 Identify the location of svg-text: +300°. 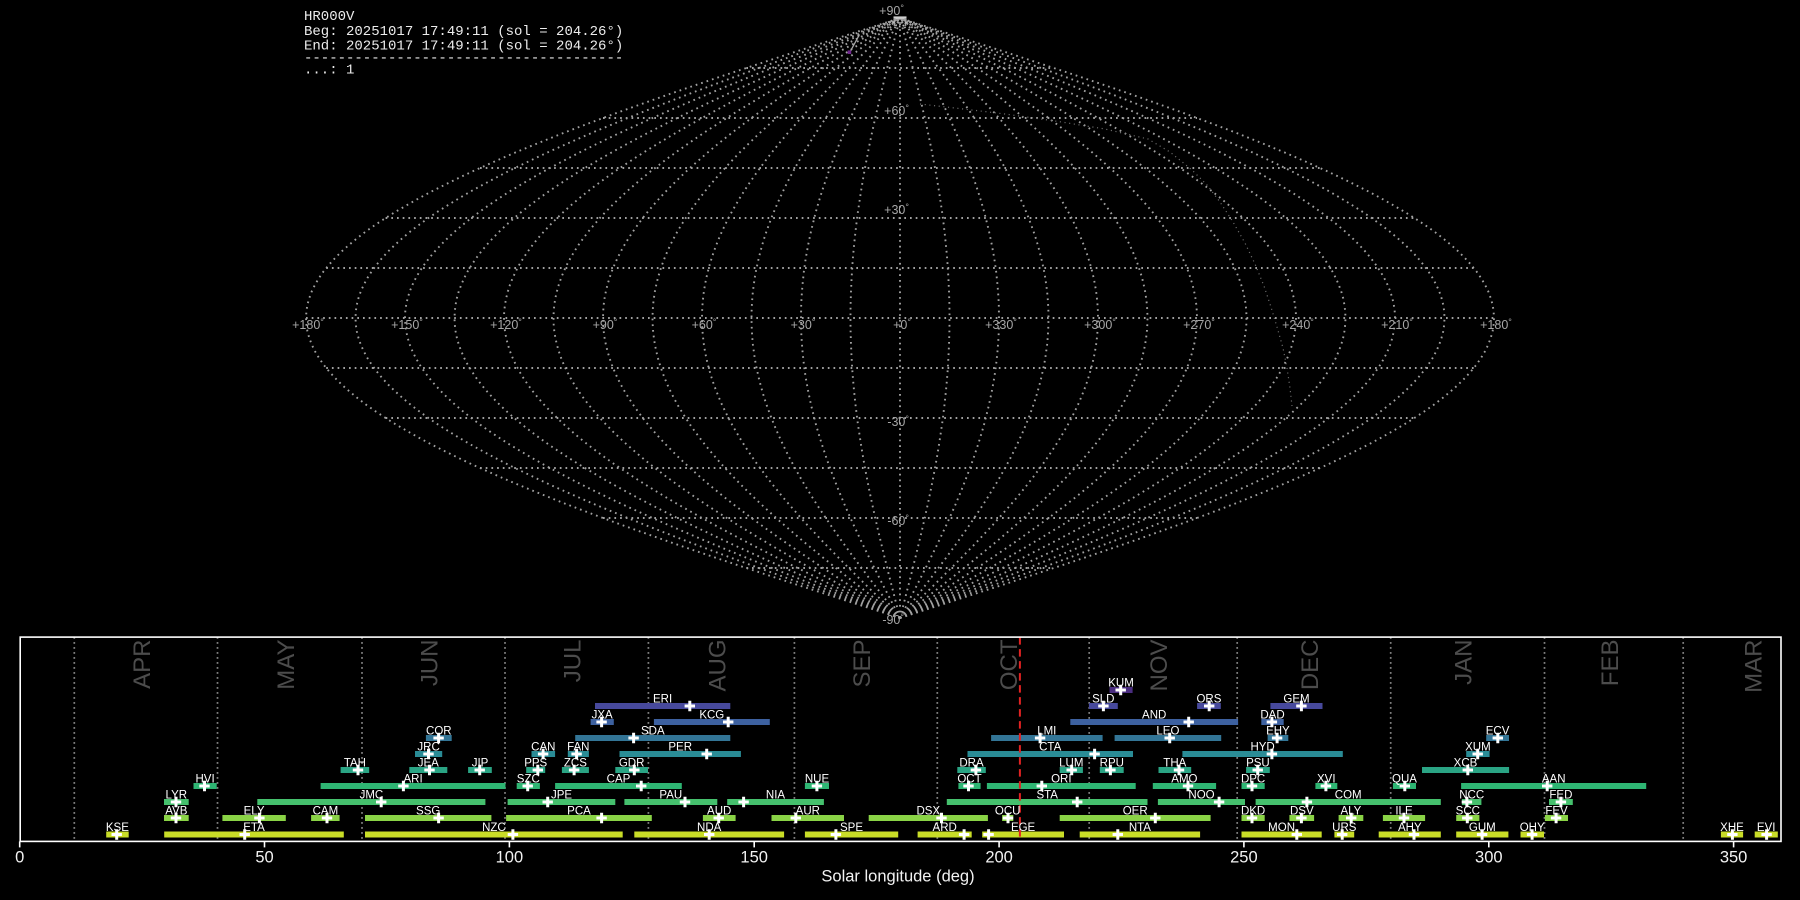
(1100, 324).